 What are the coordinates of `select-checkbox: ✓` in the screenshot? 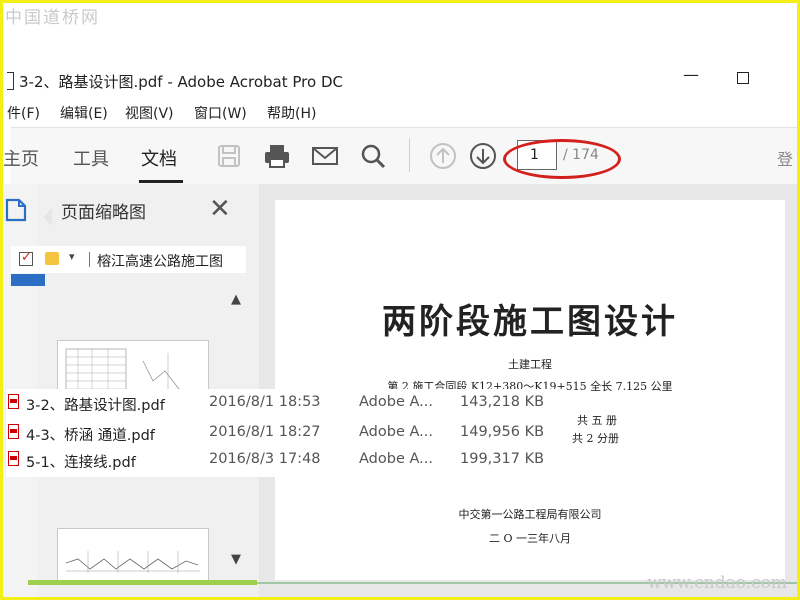 It's located at (26, 258).